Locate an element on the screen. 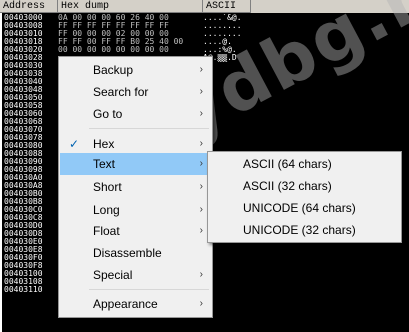 The width and height of the screenshot is (409, 332). menu-item-search-for: Search for › is located at coordinates (135, 92).